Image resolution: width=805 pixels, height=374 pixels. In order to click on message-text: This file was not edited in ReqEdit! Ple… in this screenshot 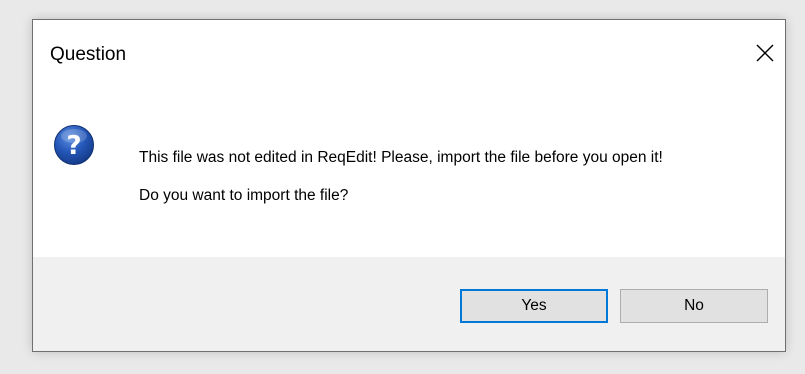, I will do `click(401, 157)`.